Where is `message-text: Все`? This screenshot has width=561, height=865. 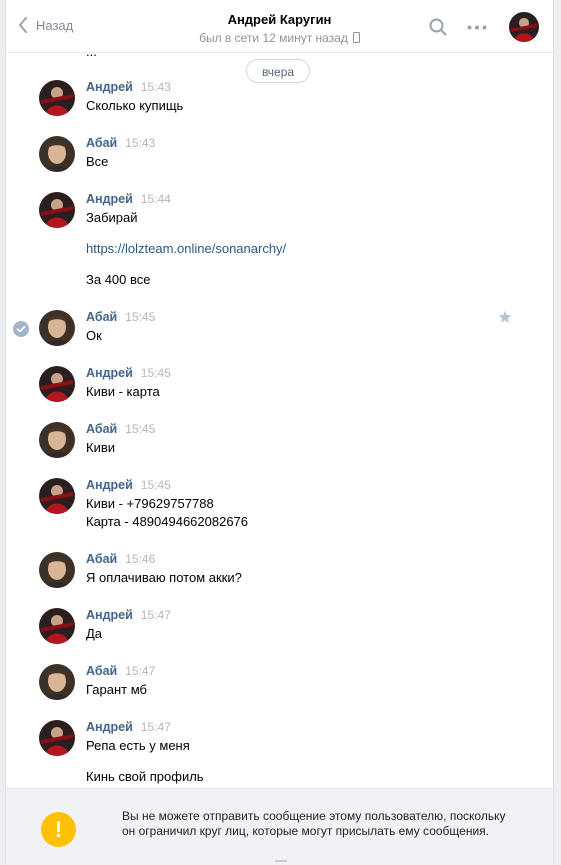
message-text: Все is located at coordinates (97, 161).